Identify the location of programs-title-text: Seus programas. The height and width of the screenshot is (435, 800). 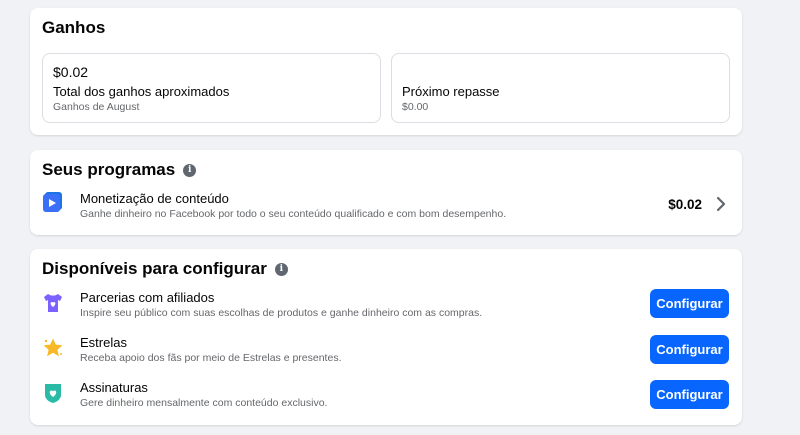
(109, 169).